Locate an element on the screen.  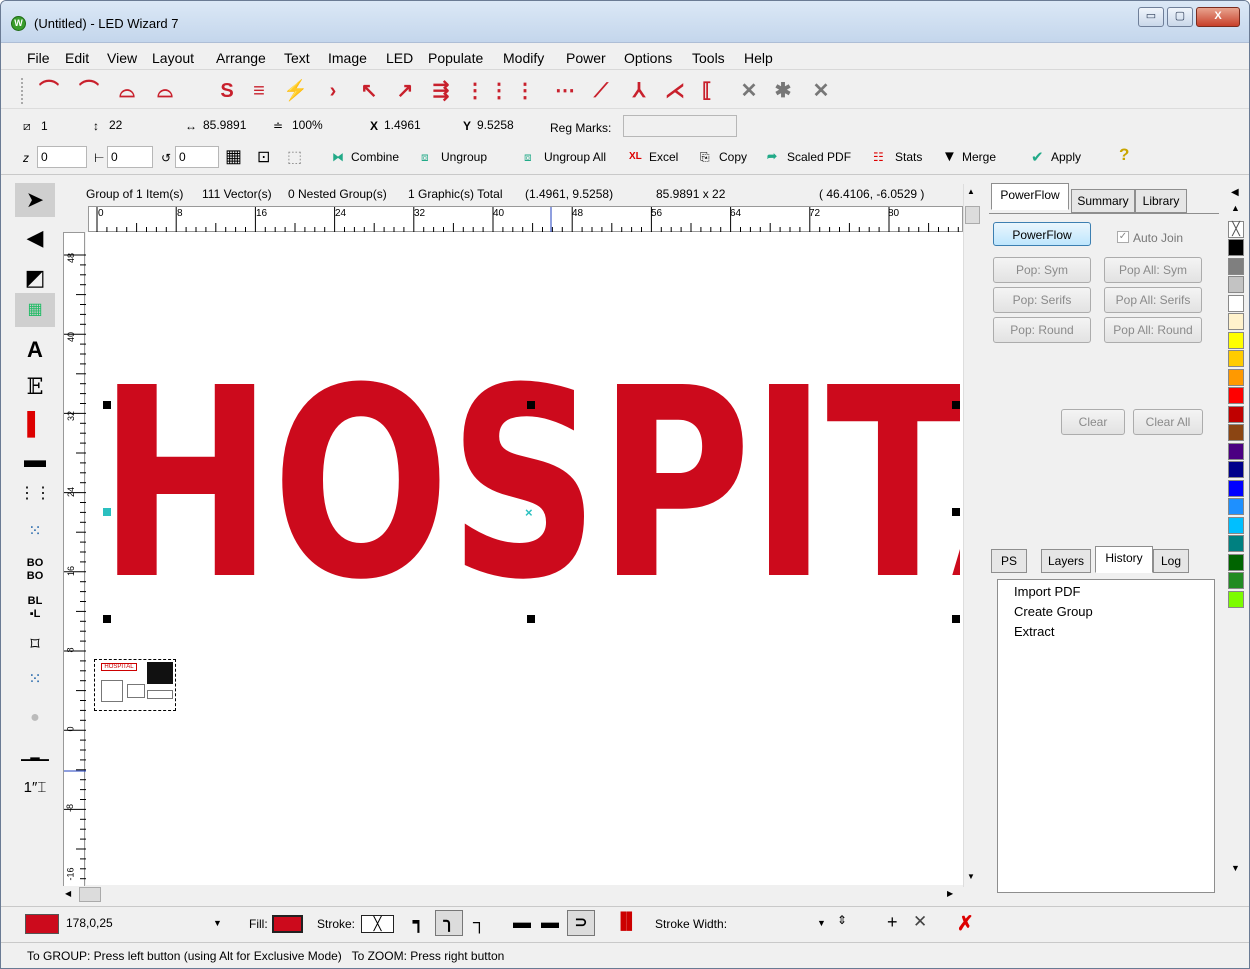
dots-2-icon: ⋮ is located at coordinates (499, 91).